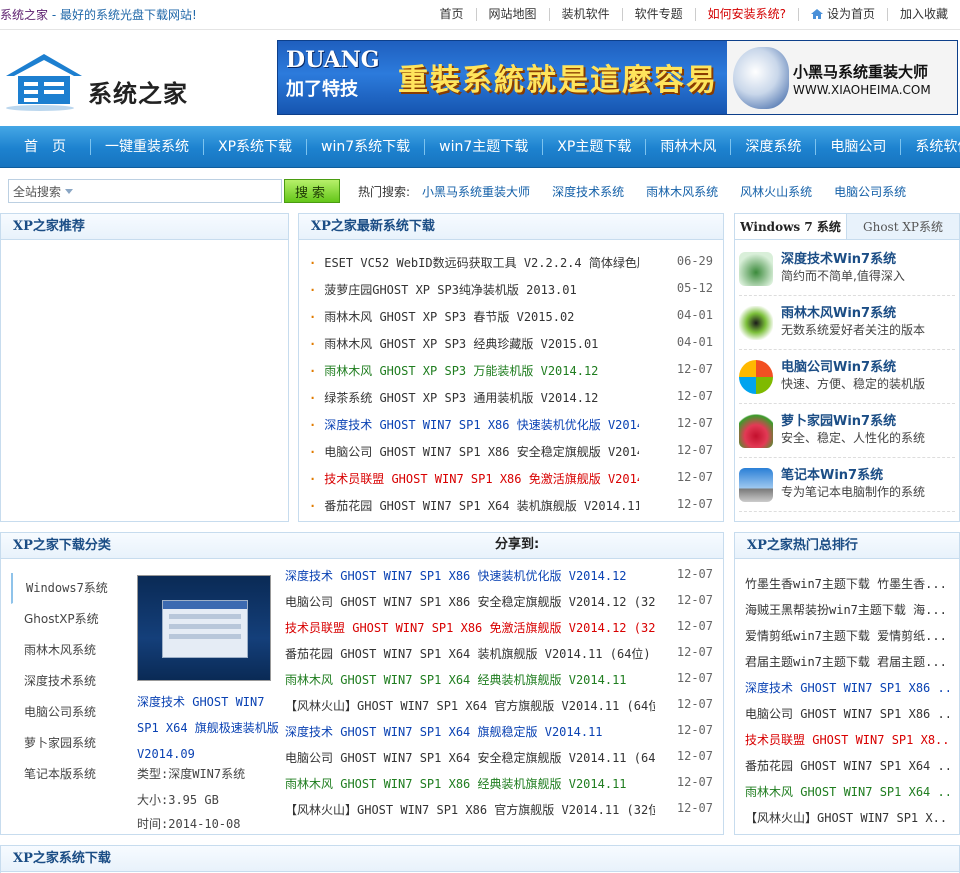 The width and height of the screenshot is (960, 873). Describe the element at coordinates (146, 146) in the screenshot. I see `nav-one-click-install: 一键重装系统` at that location.